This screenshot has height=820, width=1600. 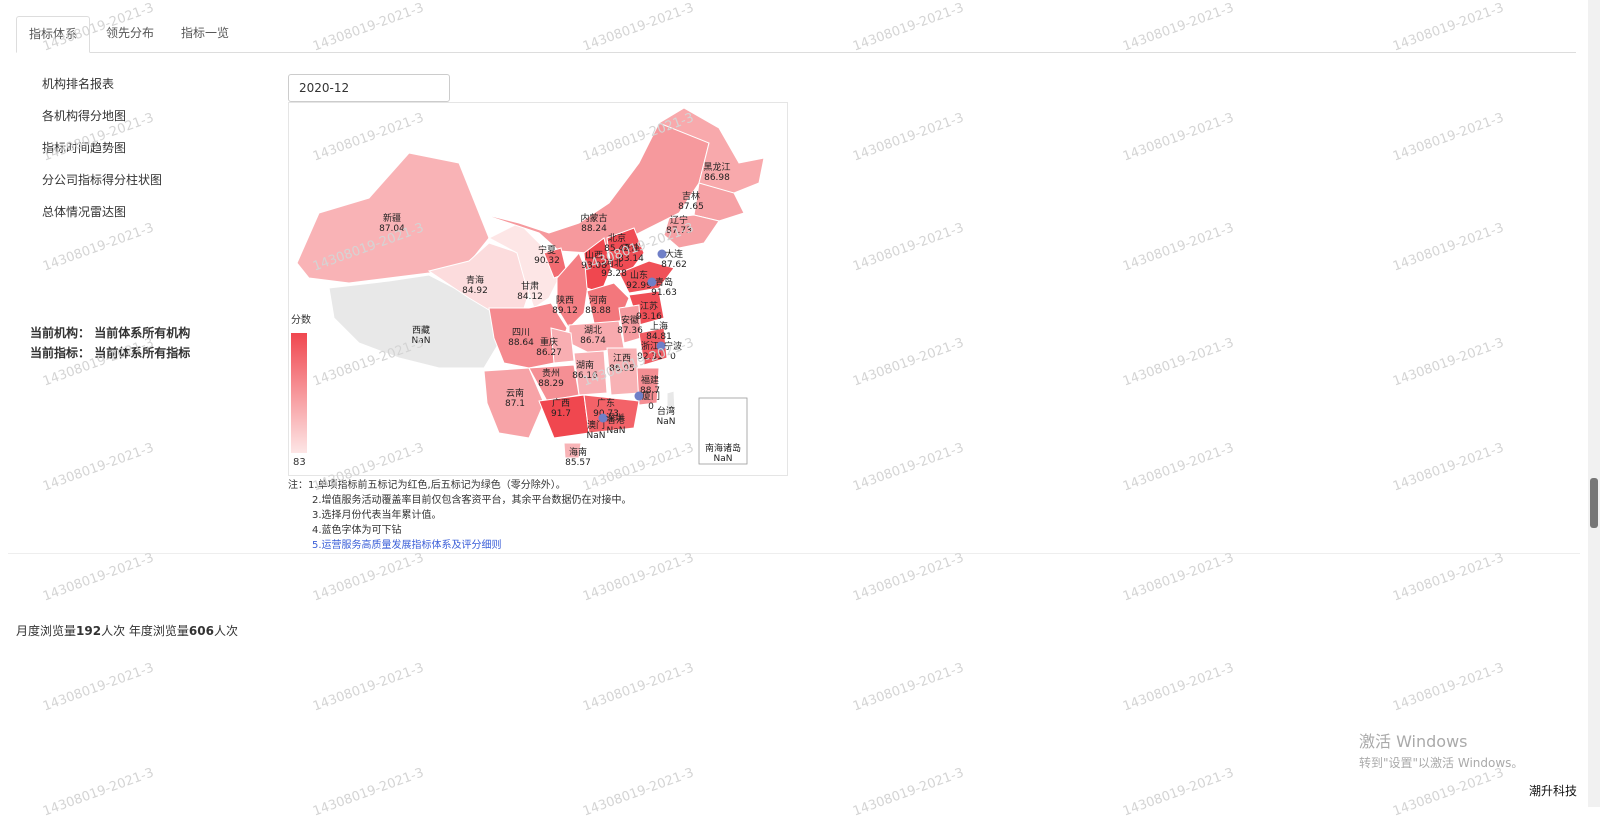 What do you see at coordinates (201, 631) in the screenshot?
I see `yearly-views-count: 606` at bounding box center [201, 631].